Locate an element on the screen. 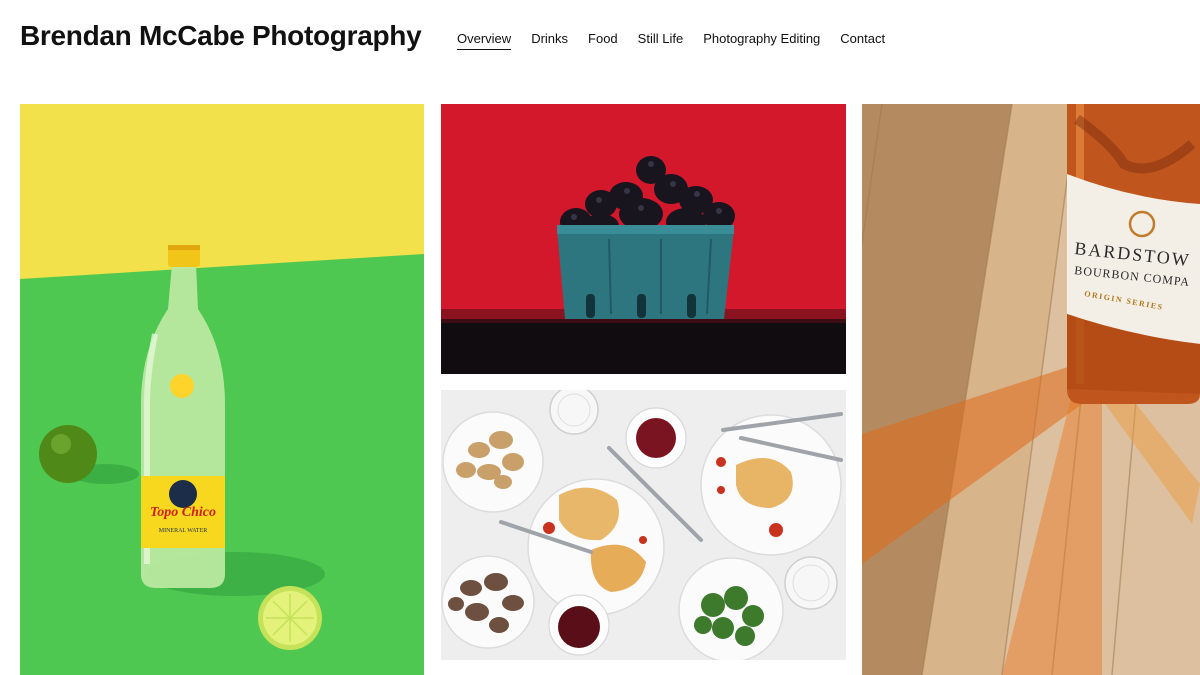 This screenshot has height=675, width=1200. blackberries-photo is located at coordinates (643, 239).